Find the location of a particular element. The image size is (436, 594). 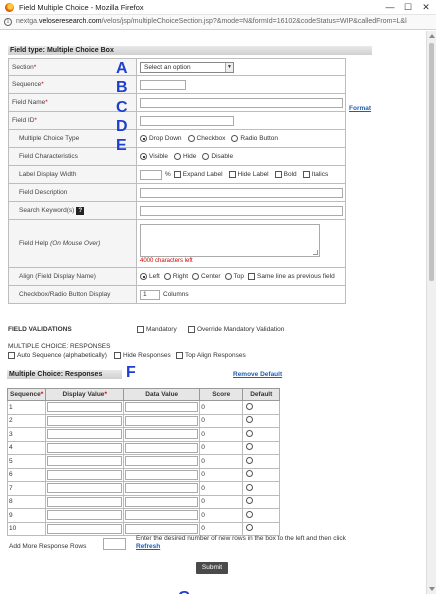

align-right-option: Right is located at coordinates (175, 276).